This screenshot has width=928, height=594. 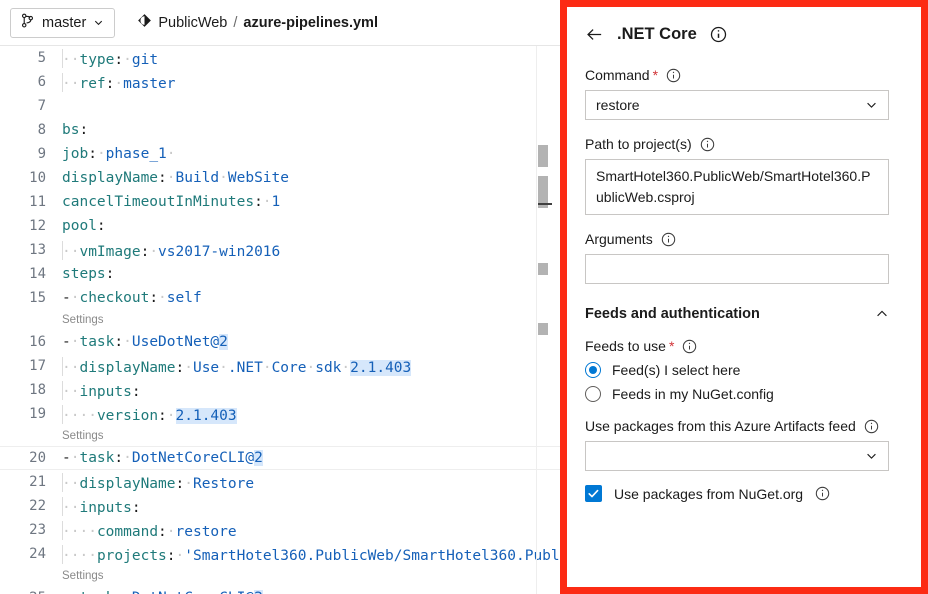 What do you see at coordinates (655, 75) in the screenshot?
I see `required-marker: *` at bounding box center [655, 75].